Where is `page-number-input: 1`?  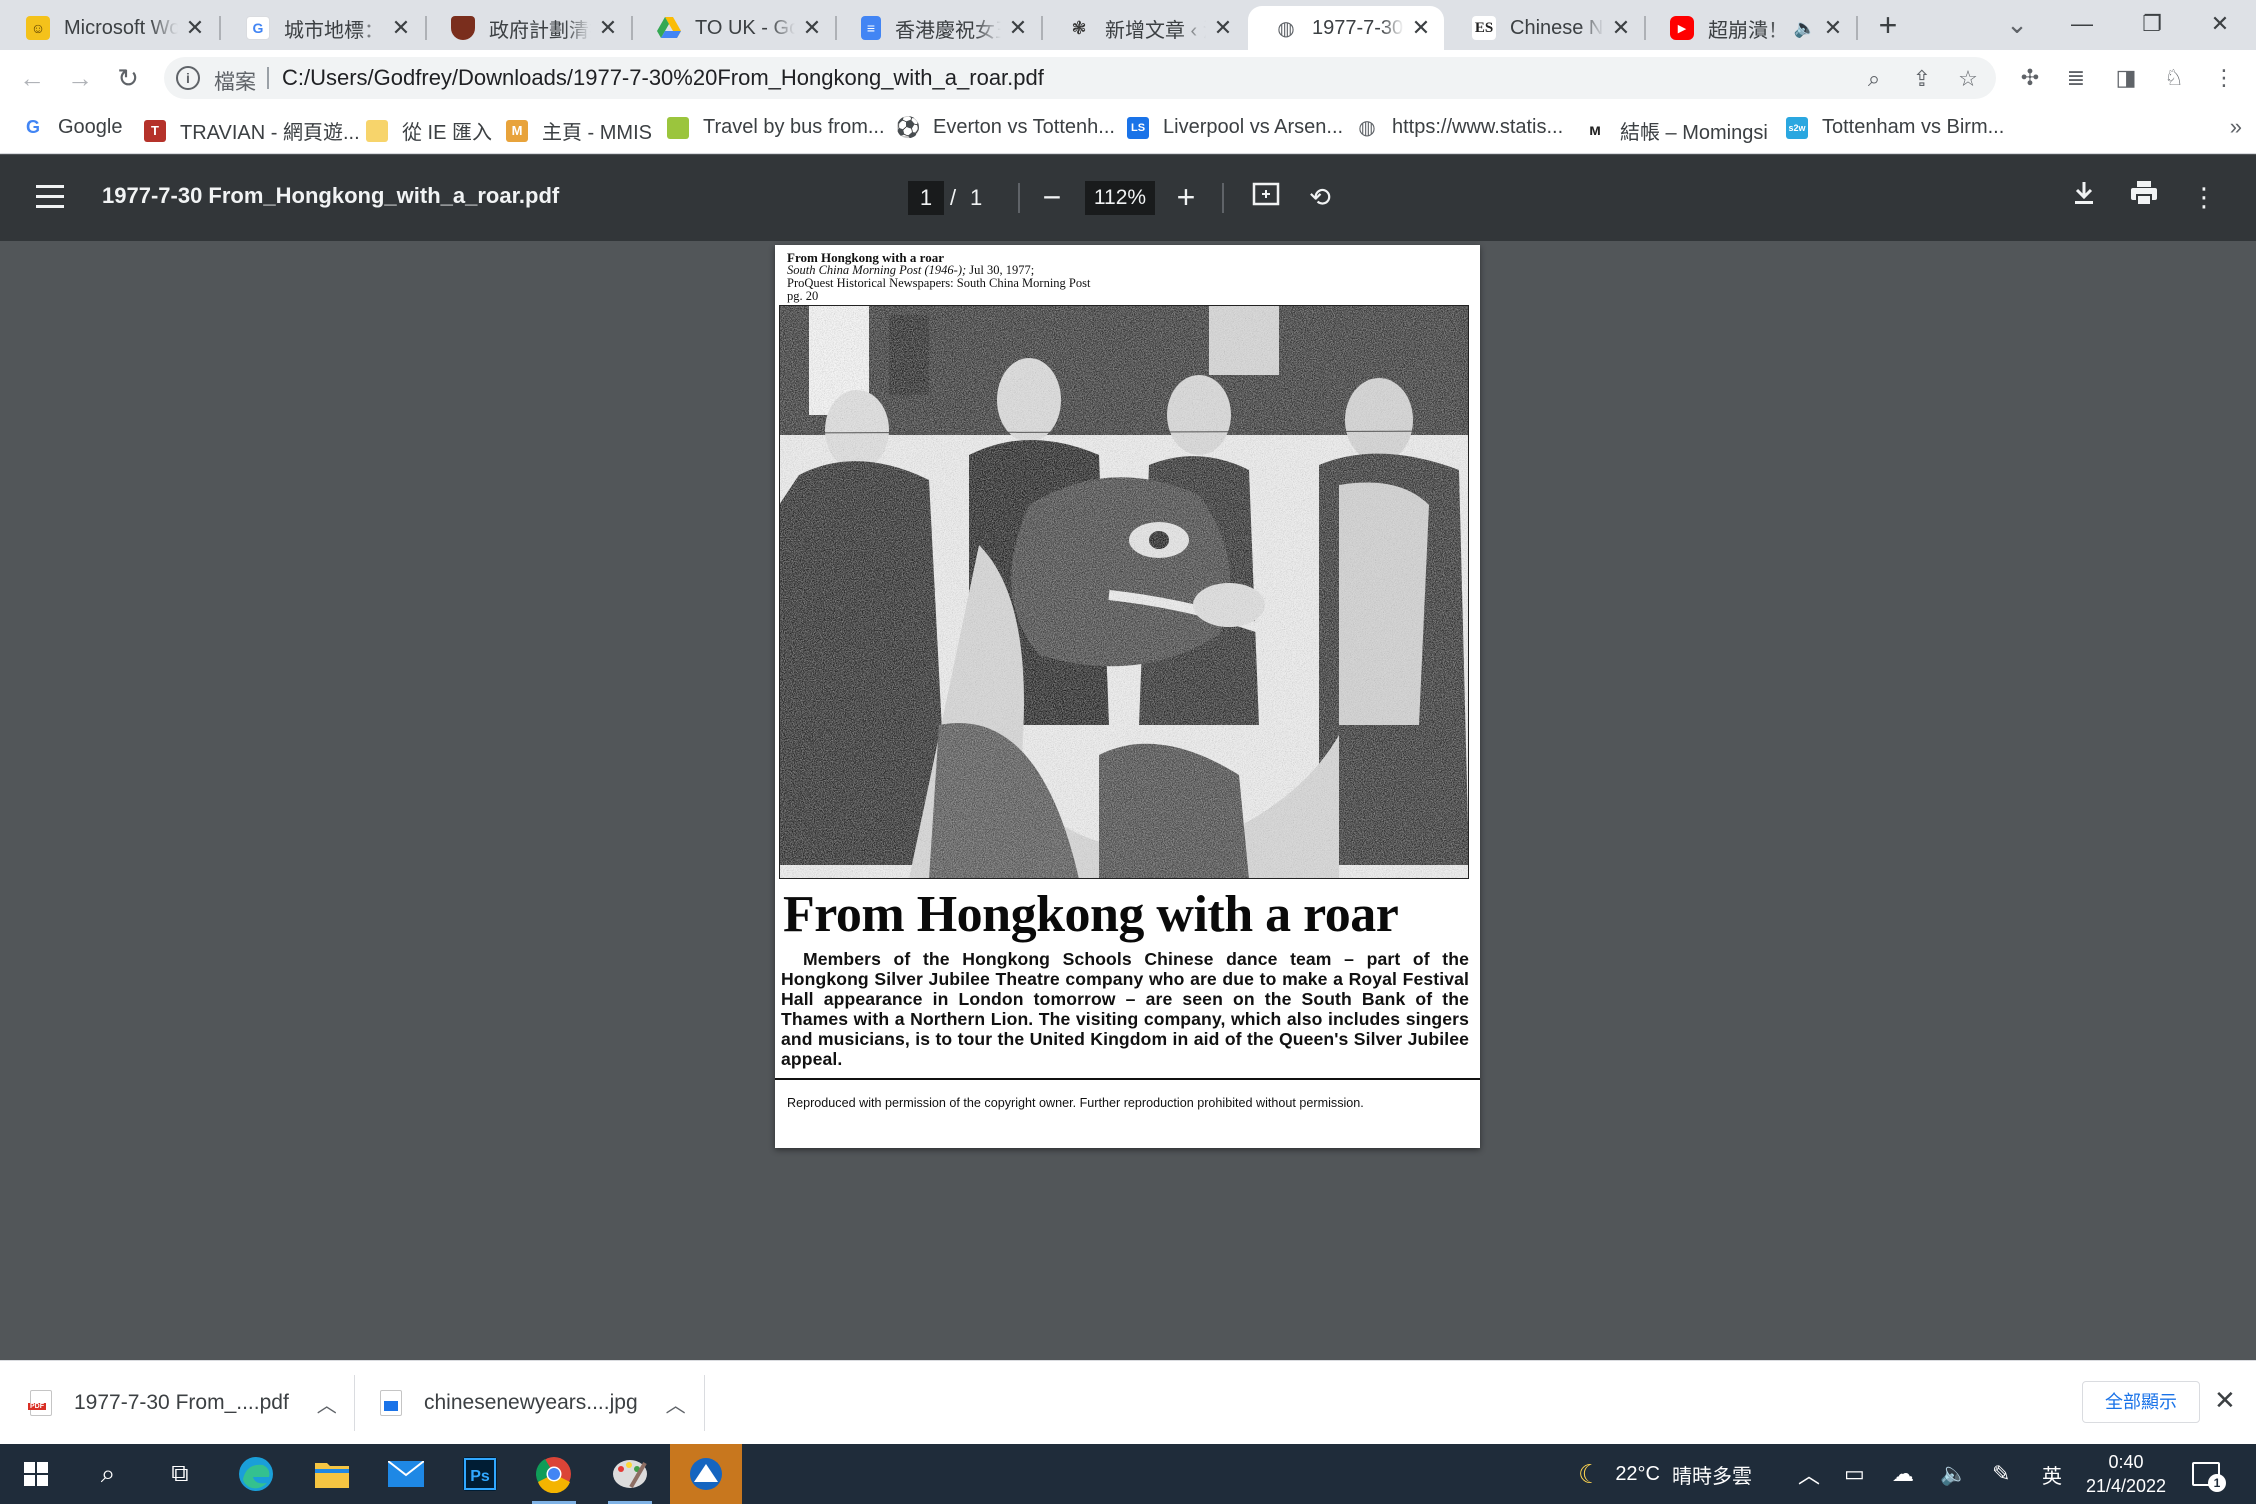
page-number-input: 1 is located at coordinates (926, 198).